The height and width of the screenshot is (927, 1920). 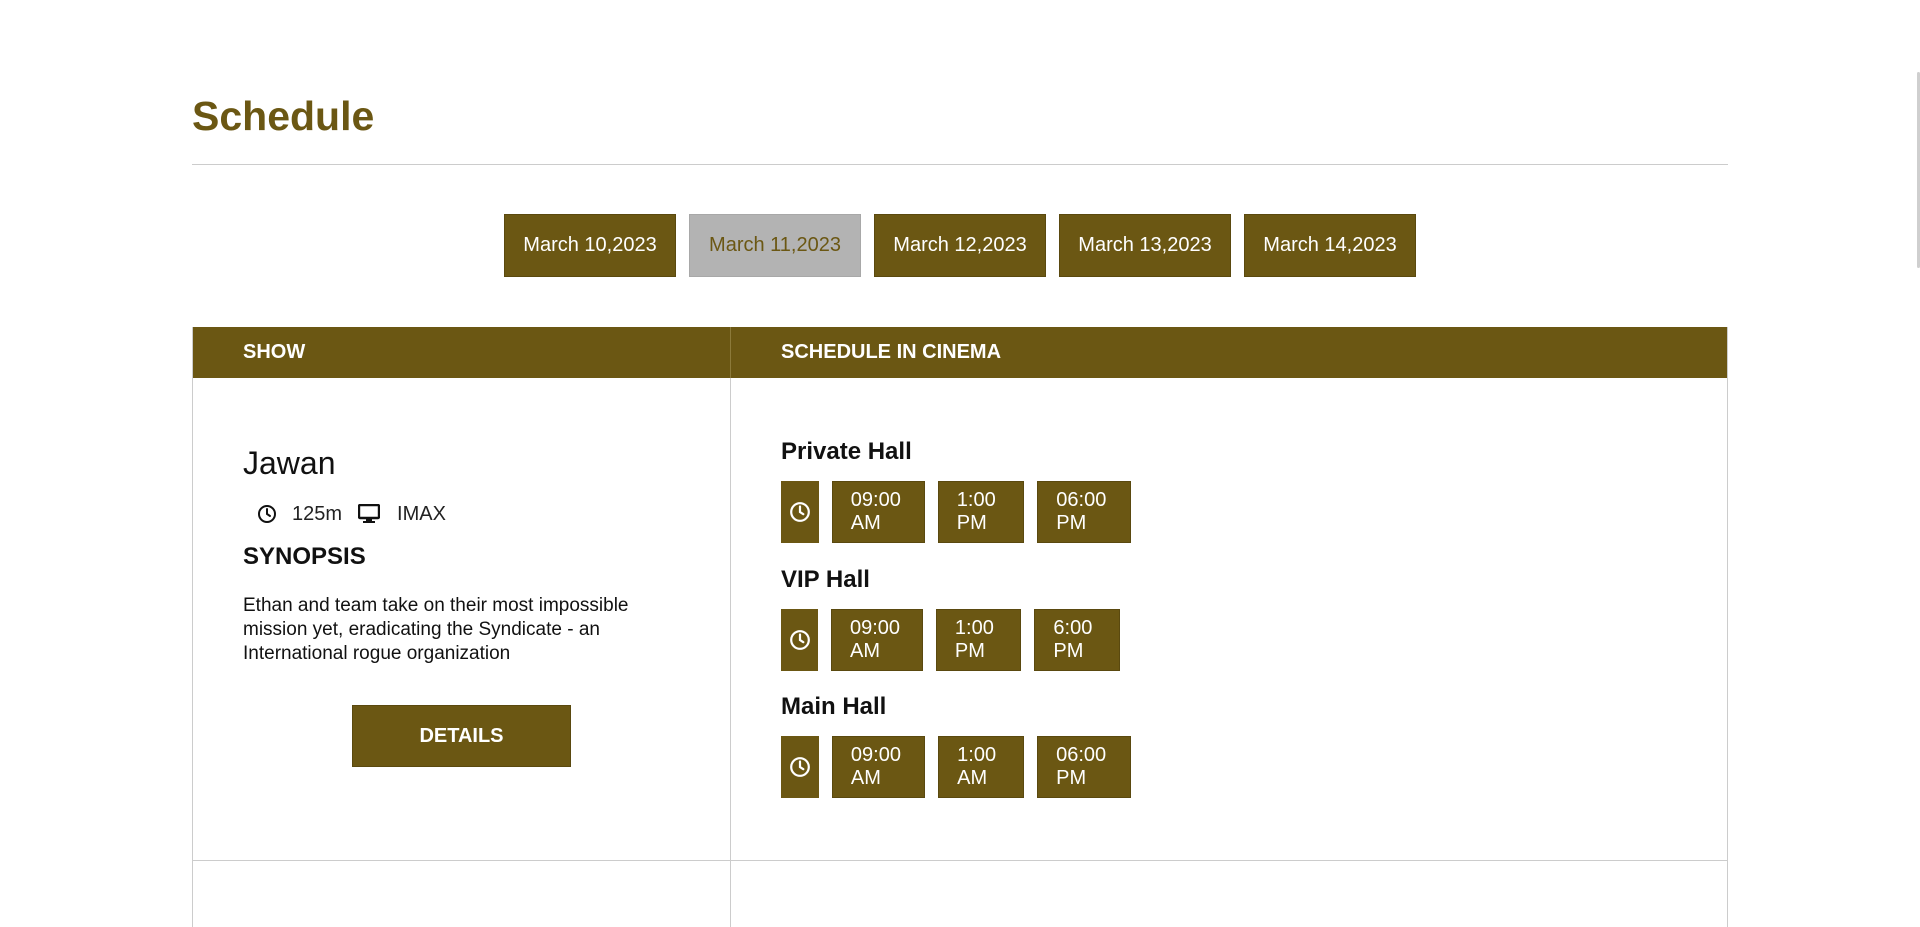 What do you see at coordinates (981, 767) in the screenshot?
I see `showtime-button: 1:00 AM` at bounding box center [981, 767].